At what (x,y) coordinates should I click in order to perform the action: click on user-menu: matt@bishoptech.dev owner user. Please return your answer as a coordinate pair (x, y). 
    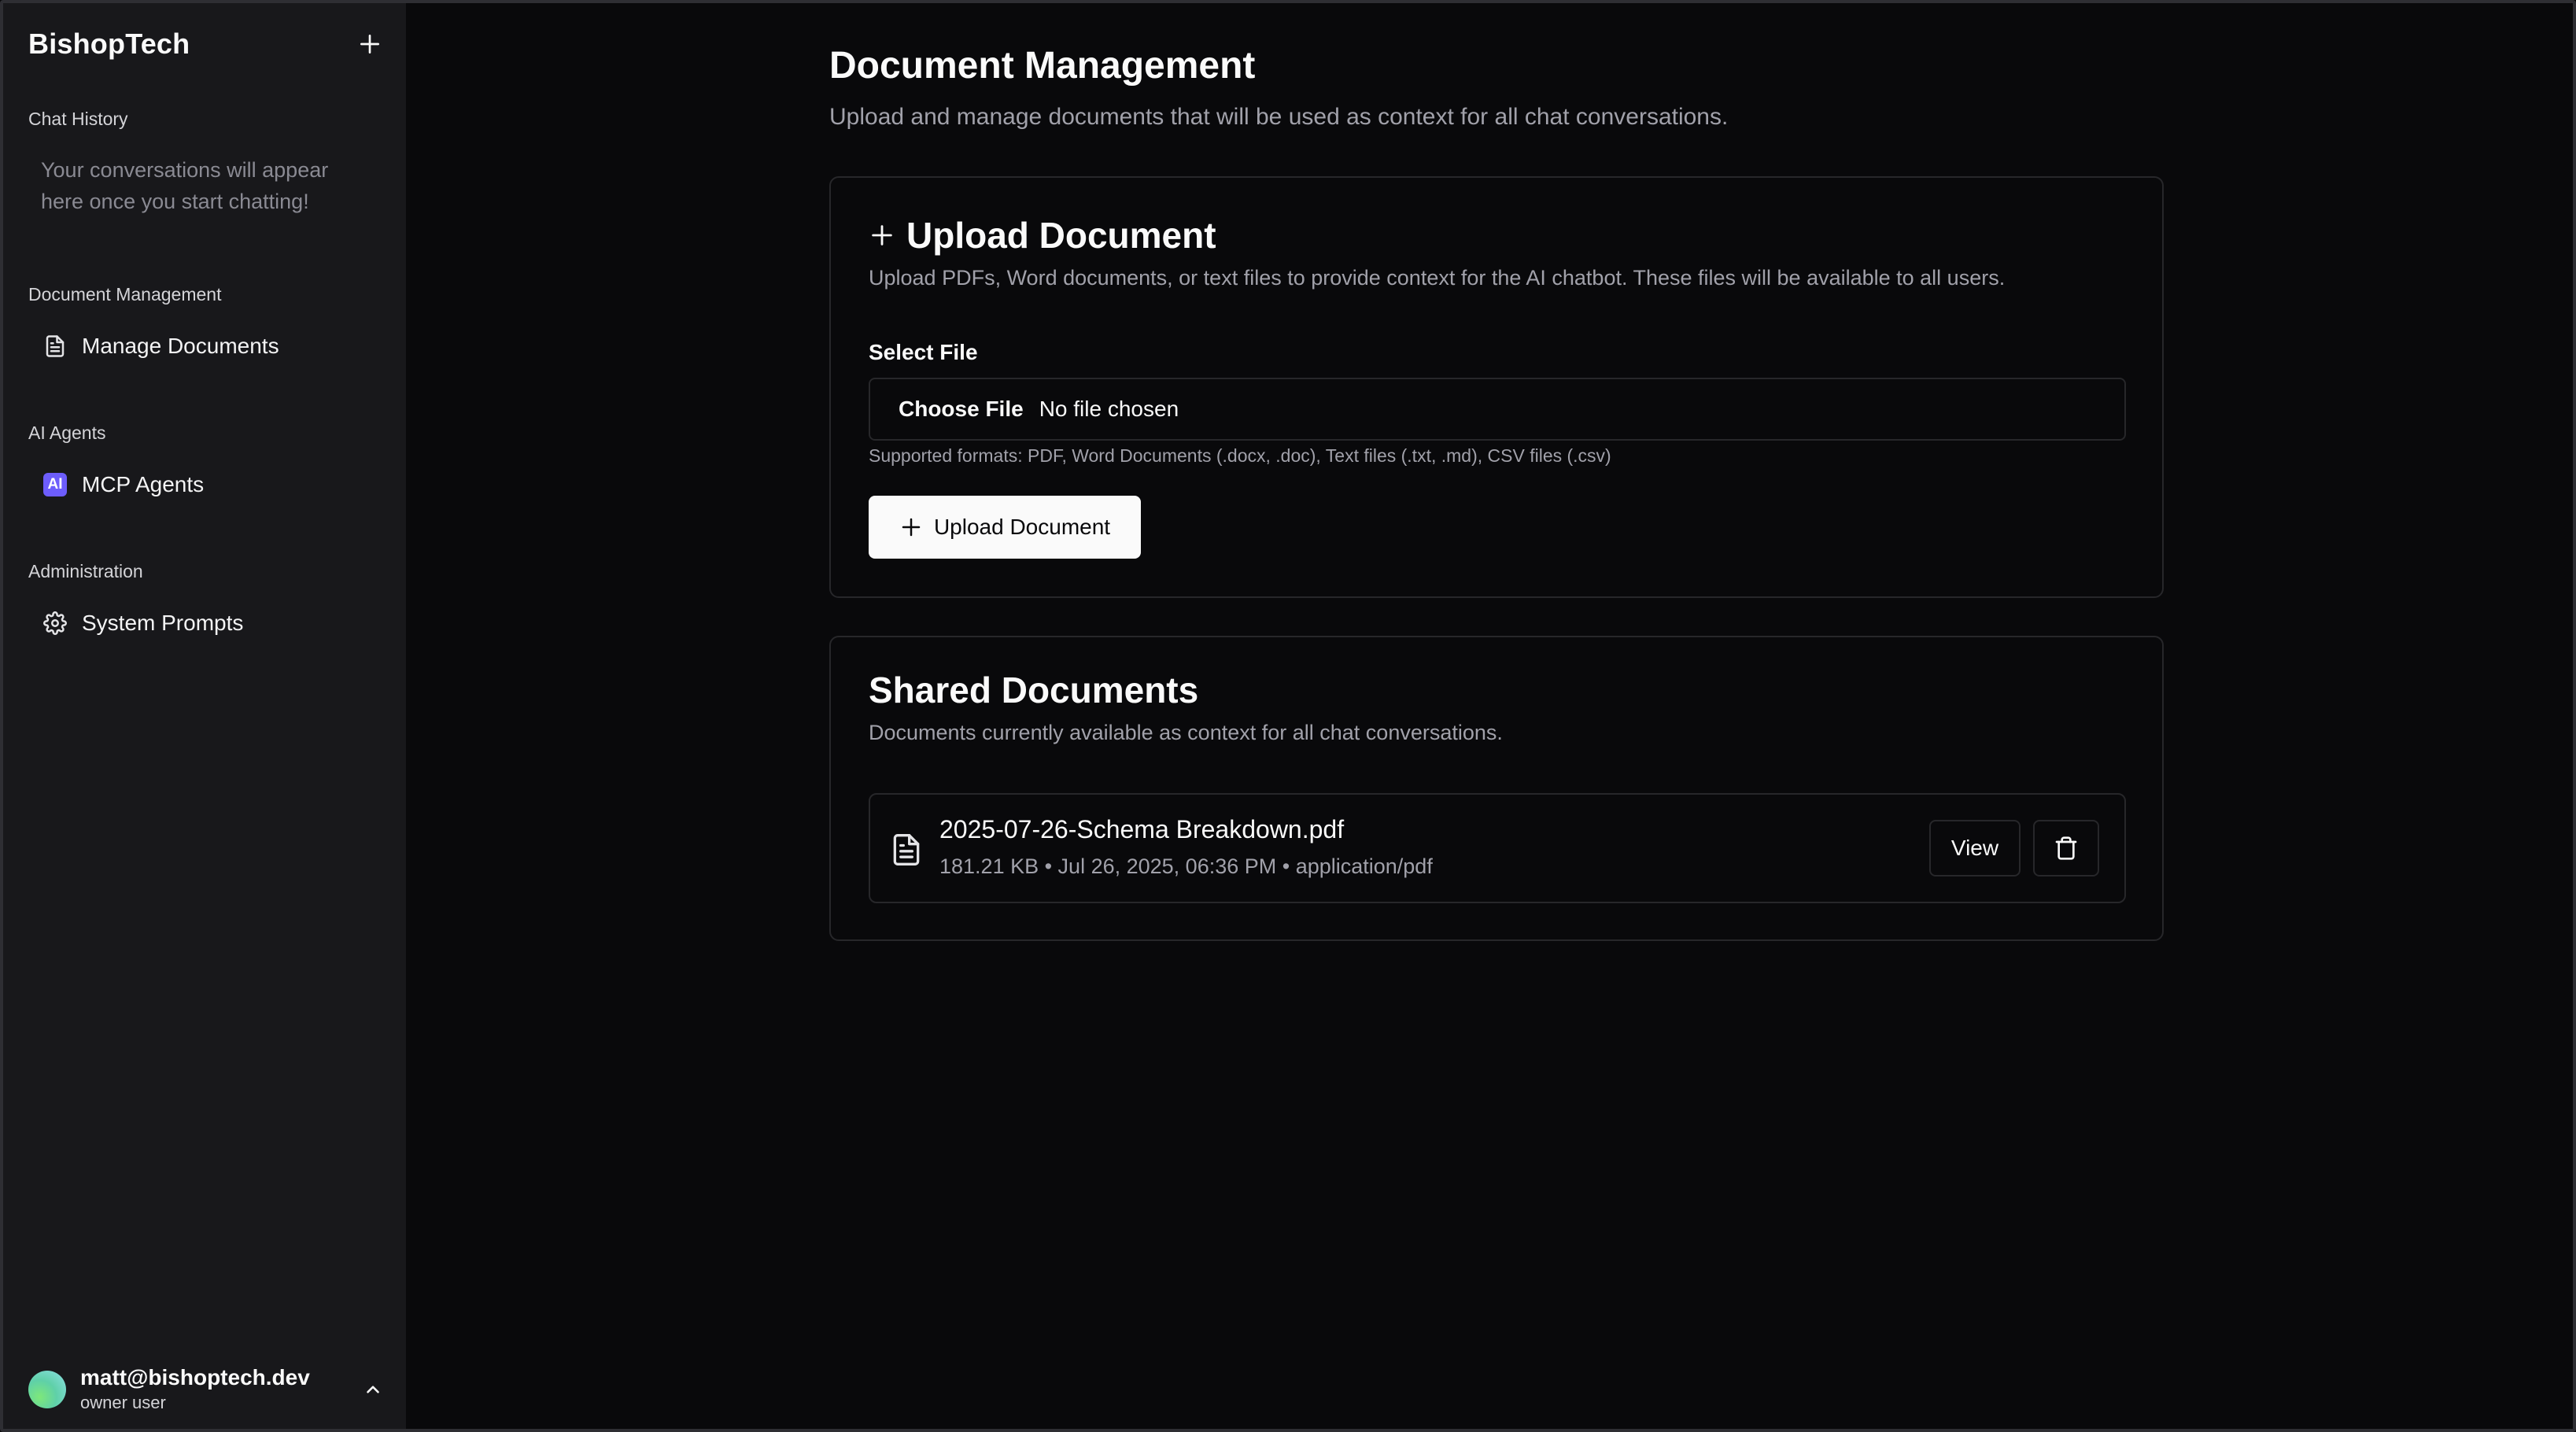
    Looking at the image, I should click on (208, 1389).